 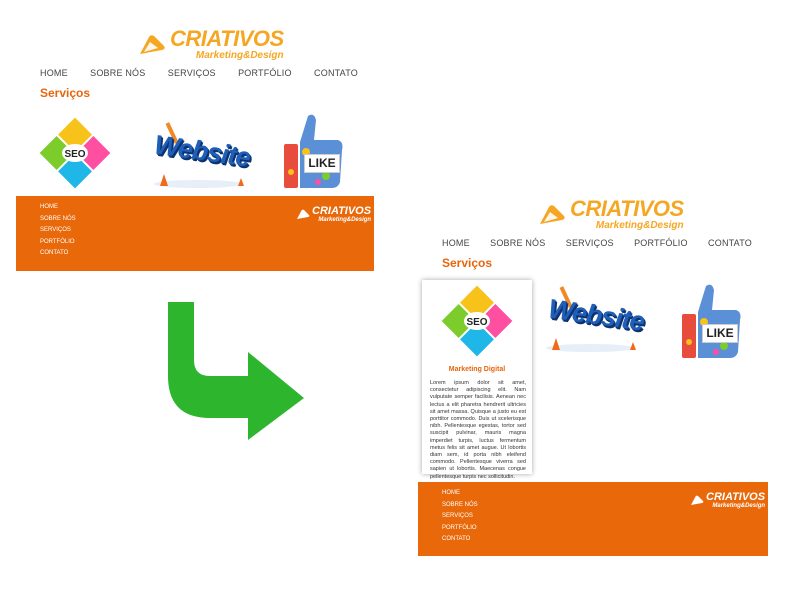 I want to click on card-title: Marketing Digital, so click(x=477, y=369).